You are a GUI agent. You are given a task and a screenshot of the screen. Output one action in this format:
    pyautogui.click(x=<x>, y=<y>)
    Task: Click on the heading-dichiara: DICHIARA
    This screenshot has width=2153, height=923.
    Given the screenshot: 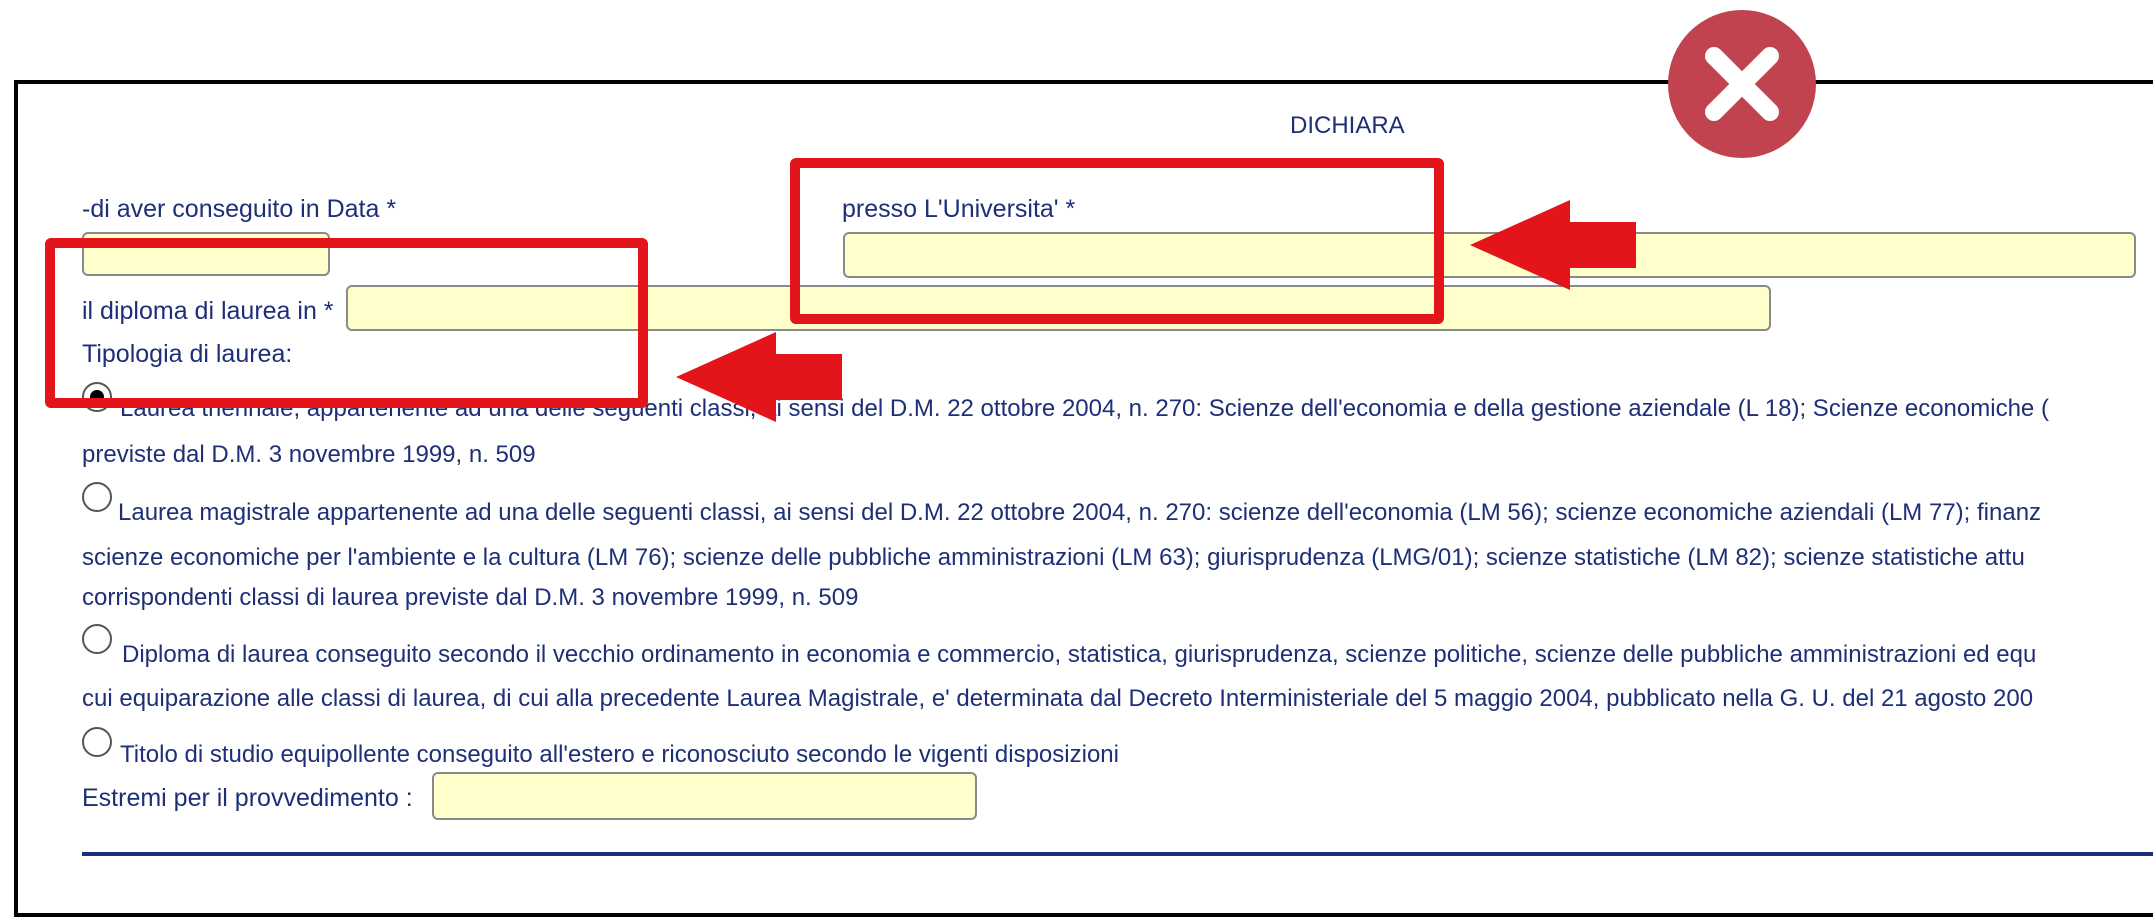 What is the action you would take?
    pyautogui.click(x=1347, y=125)
    